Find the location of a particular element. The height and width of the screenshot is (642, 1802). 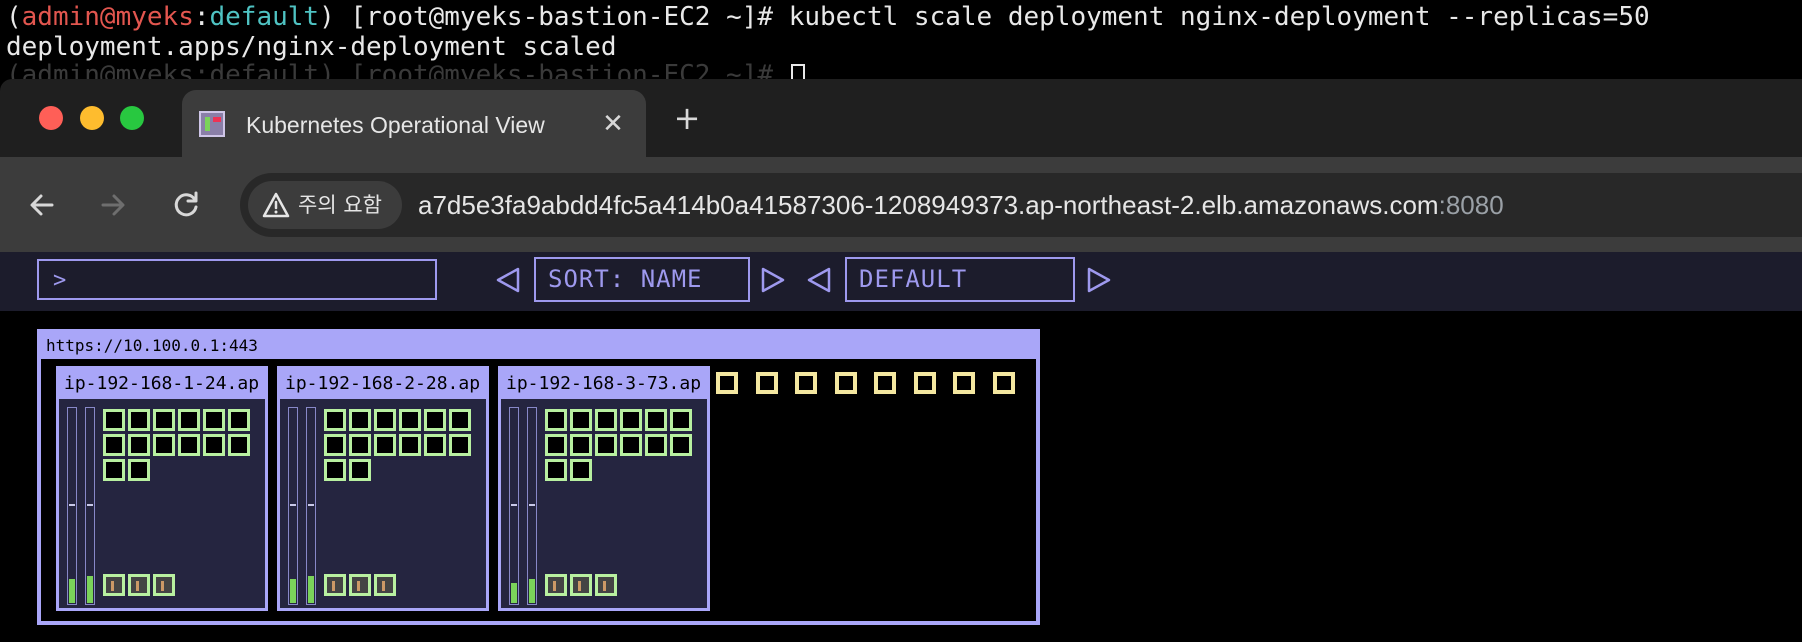

url-port: :8080 is located at coordinates (1471, 205).